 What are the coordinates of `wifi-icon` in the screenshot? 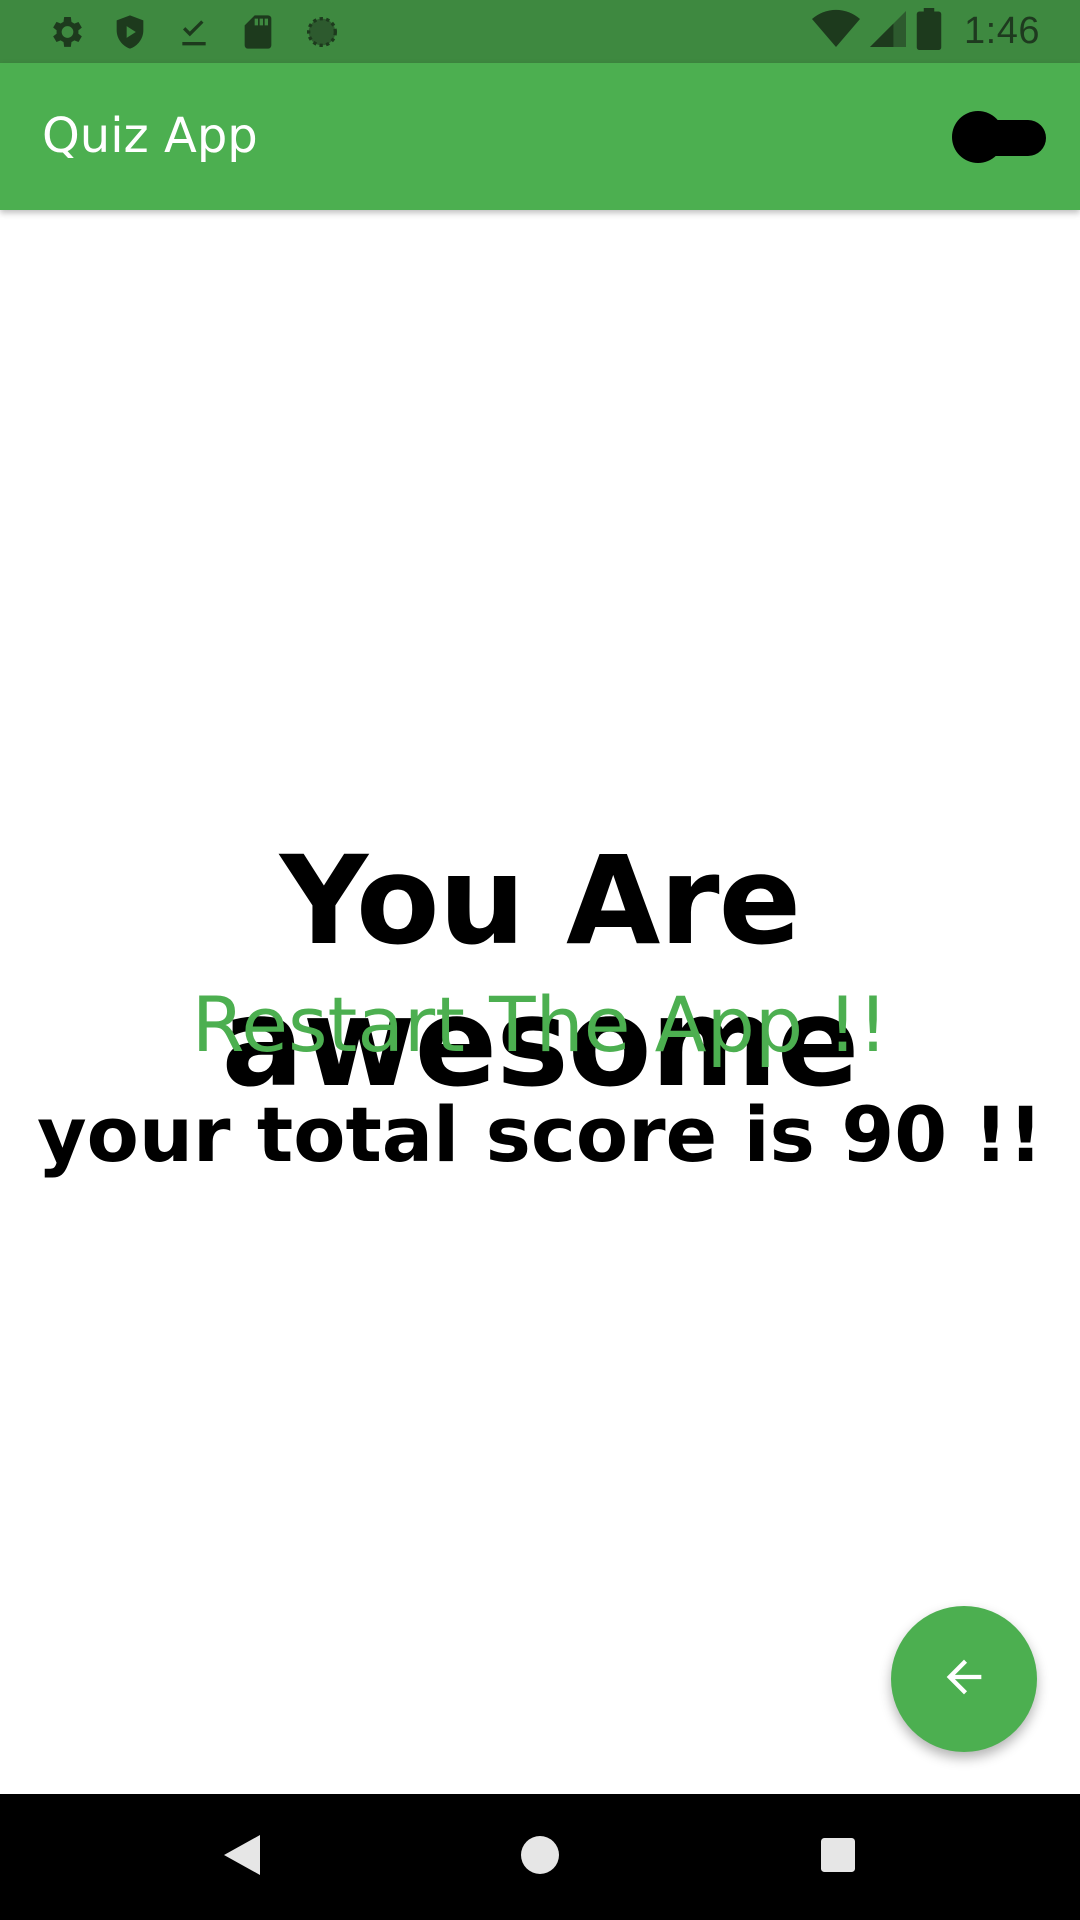 It's located at (836, 31).